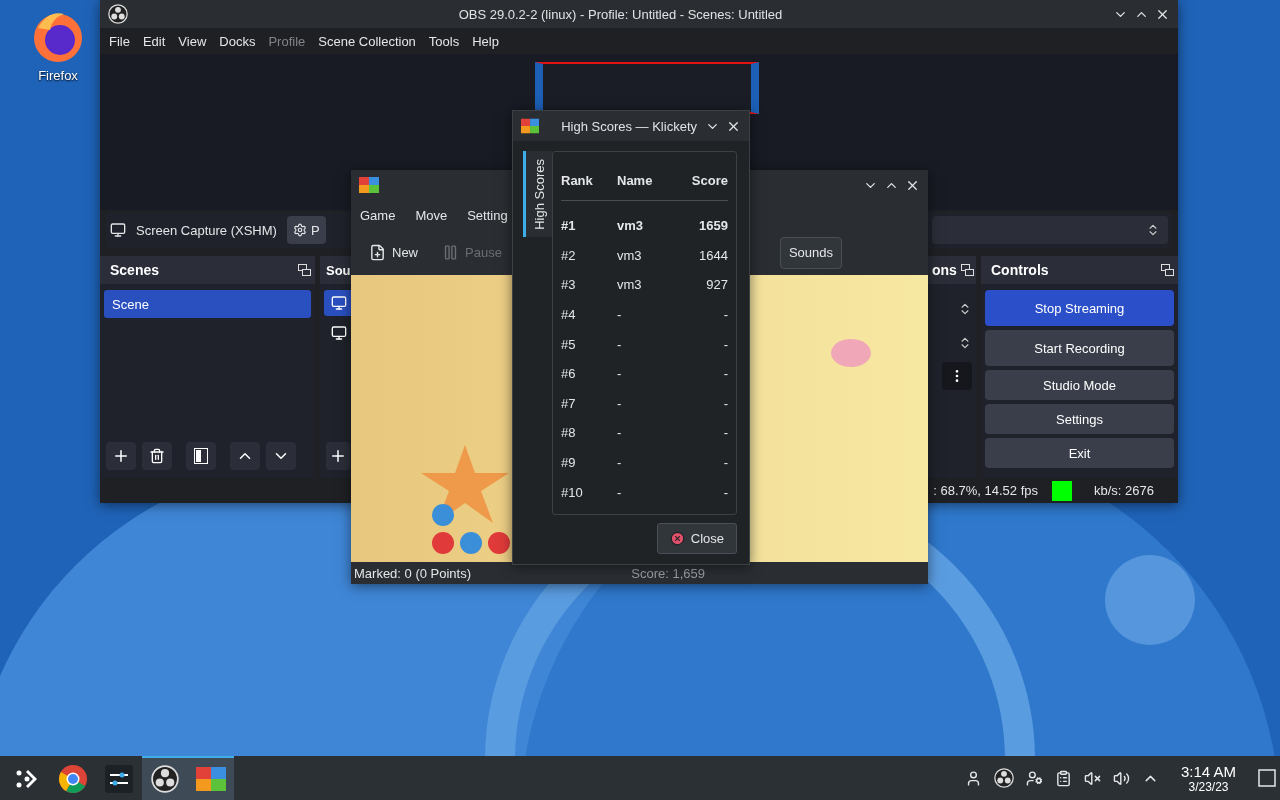  What do you see at coordinates (413, 573) in the screenshot?
I see `marked-status: Marked: 0 (0 Points)` at bounding box center [413, 573].